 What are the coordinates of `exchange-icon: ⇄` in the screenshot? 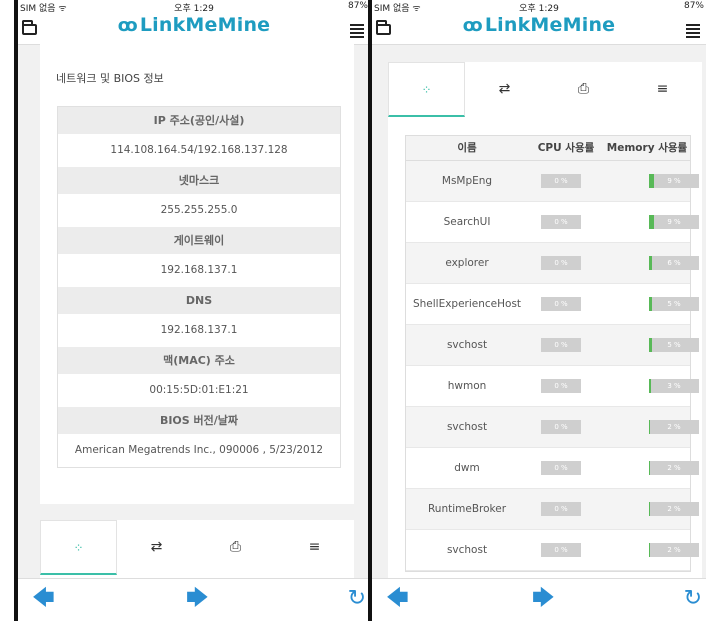 It's located at (156, 547).